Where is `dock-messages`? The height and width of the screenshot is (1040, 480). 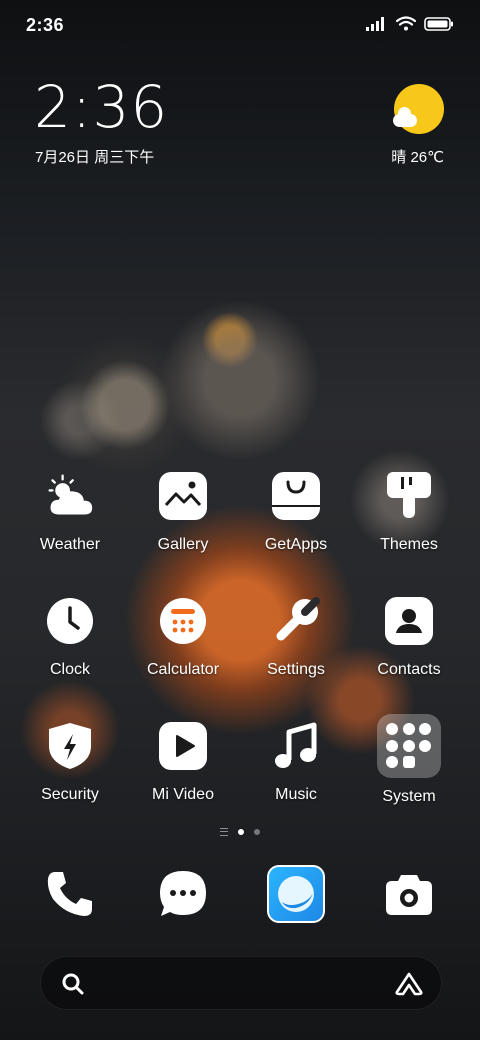
dock-messages is located at coordinates (183, 894).